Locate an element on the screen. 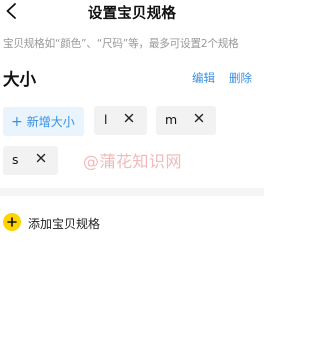 The width and height of the screenshot is (320, 362). nav-bar: 设置宝贝规格 is located at coordinates (132, 13).